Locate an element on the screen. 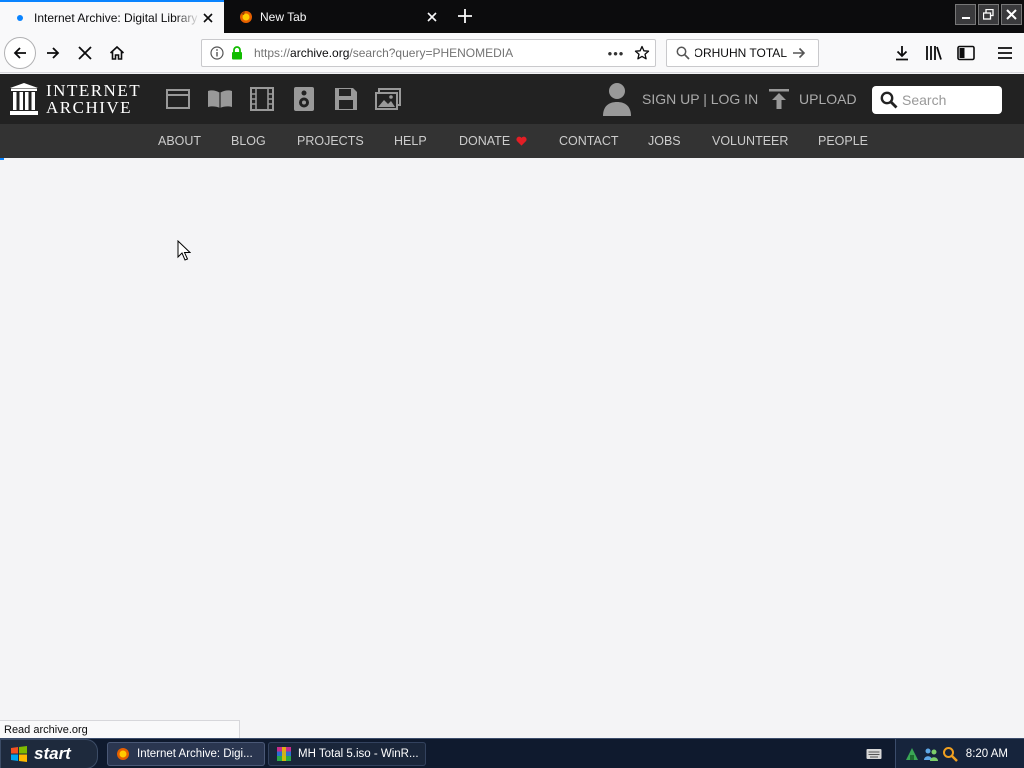 This screenshot has width=1024, height=768. menu-icon is located at coordinates (1005, 53).